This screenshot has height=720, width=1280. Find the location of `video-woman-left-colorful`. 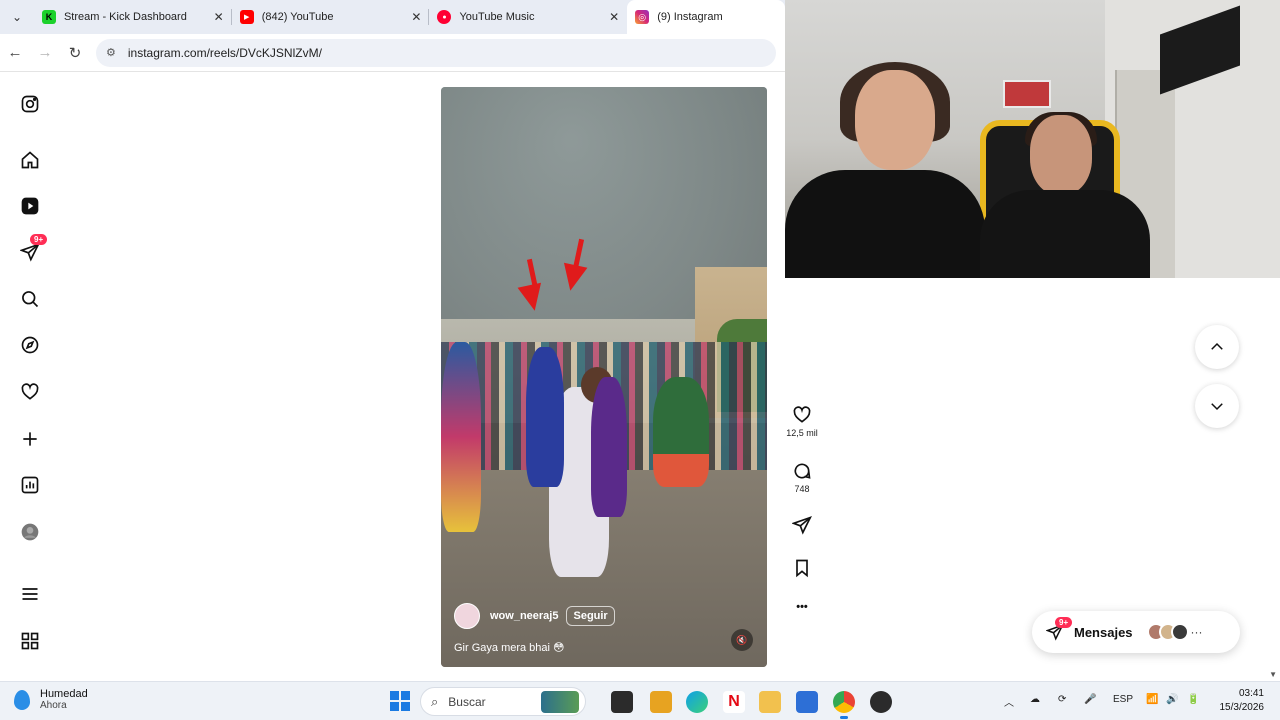

video-woman-left-colorful is located at coordinates (461, 437).